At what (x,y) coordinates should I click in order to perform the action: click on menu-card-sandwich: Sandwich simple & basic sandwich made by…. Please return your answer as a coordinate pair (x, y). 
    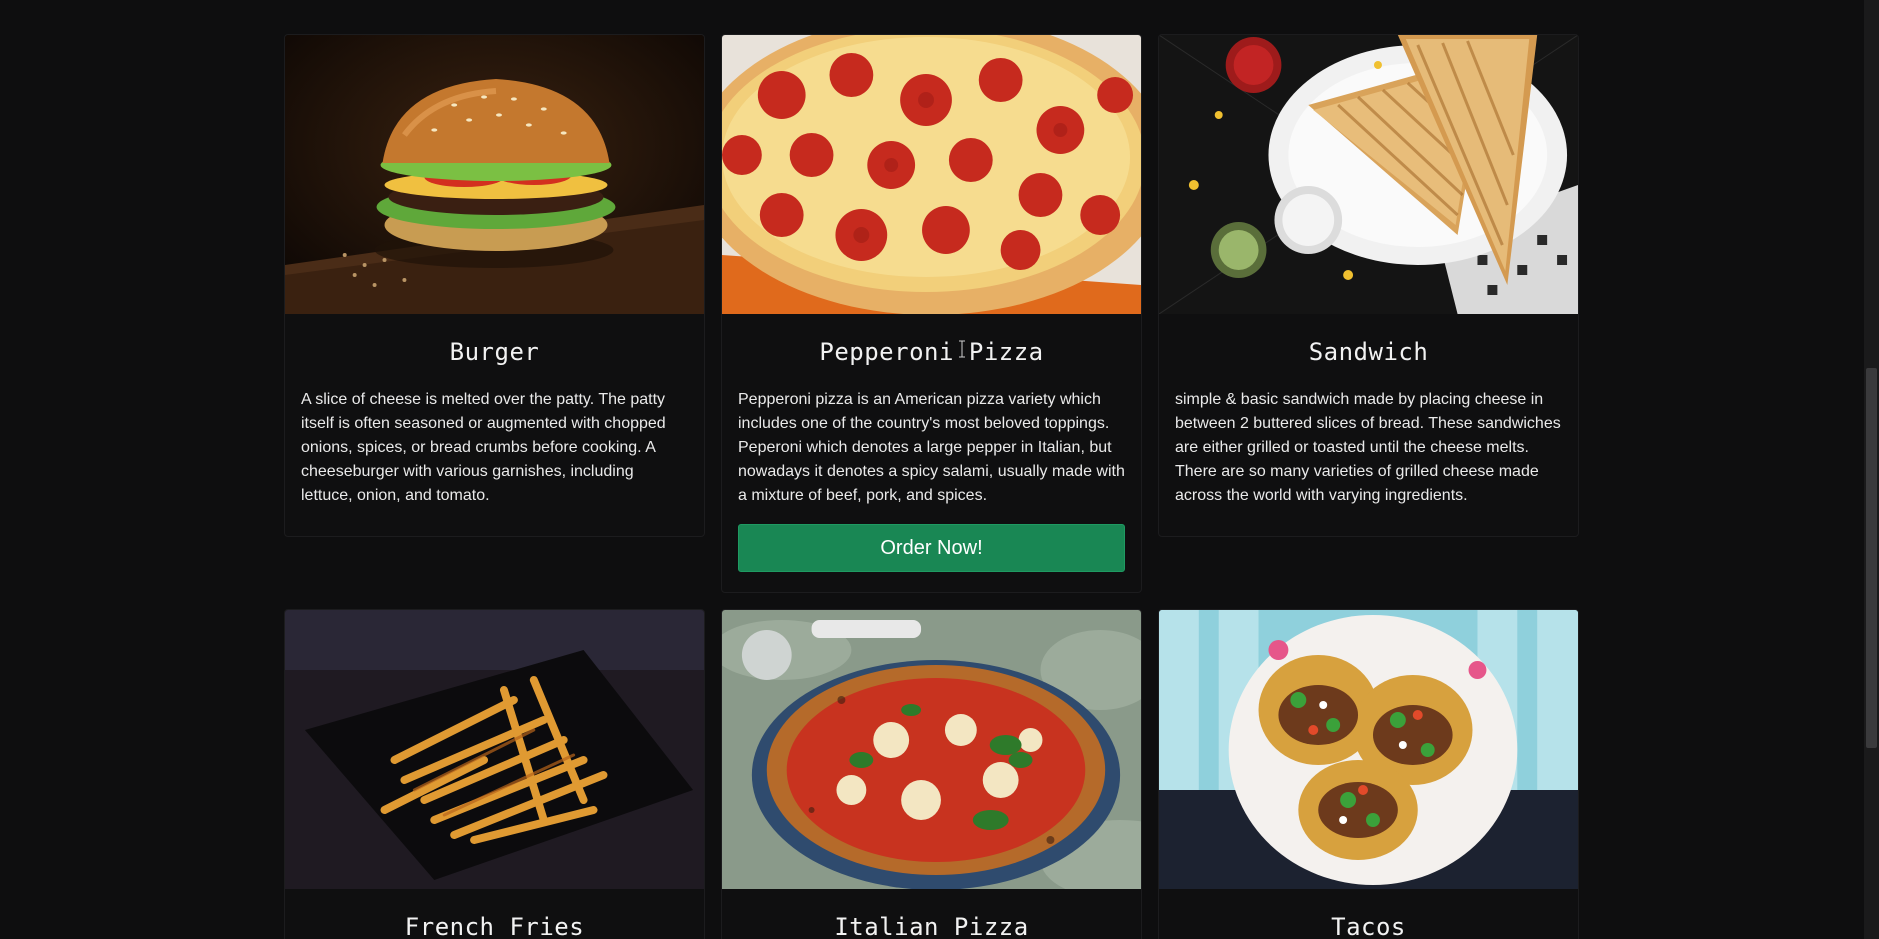
    Looking at the image, I should click on (1368, 285).